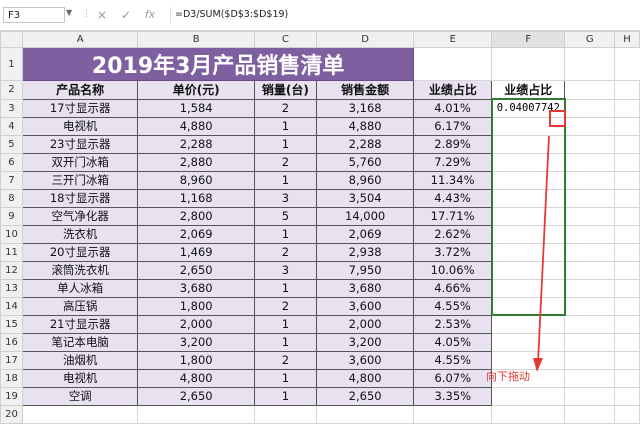 The image size is (640, 424). What do you see at coordinates (541, 253) in the screenshot?
I see `drag-down-arrow-icon` at bounding box center [541, 253].